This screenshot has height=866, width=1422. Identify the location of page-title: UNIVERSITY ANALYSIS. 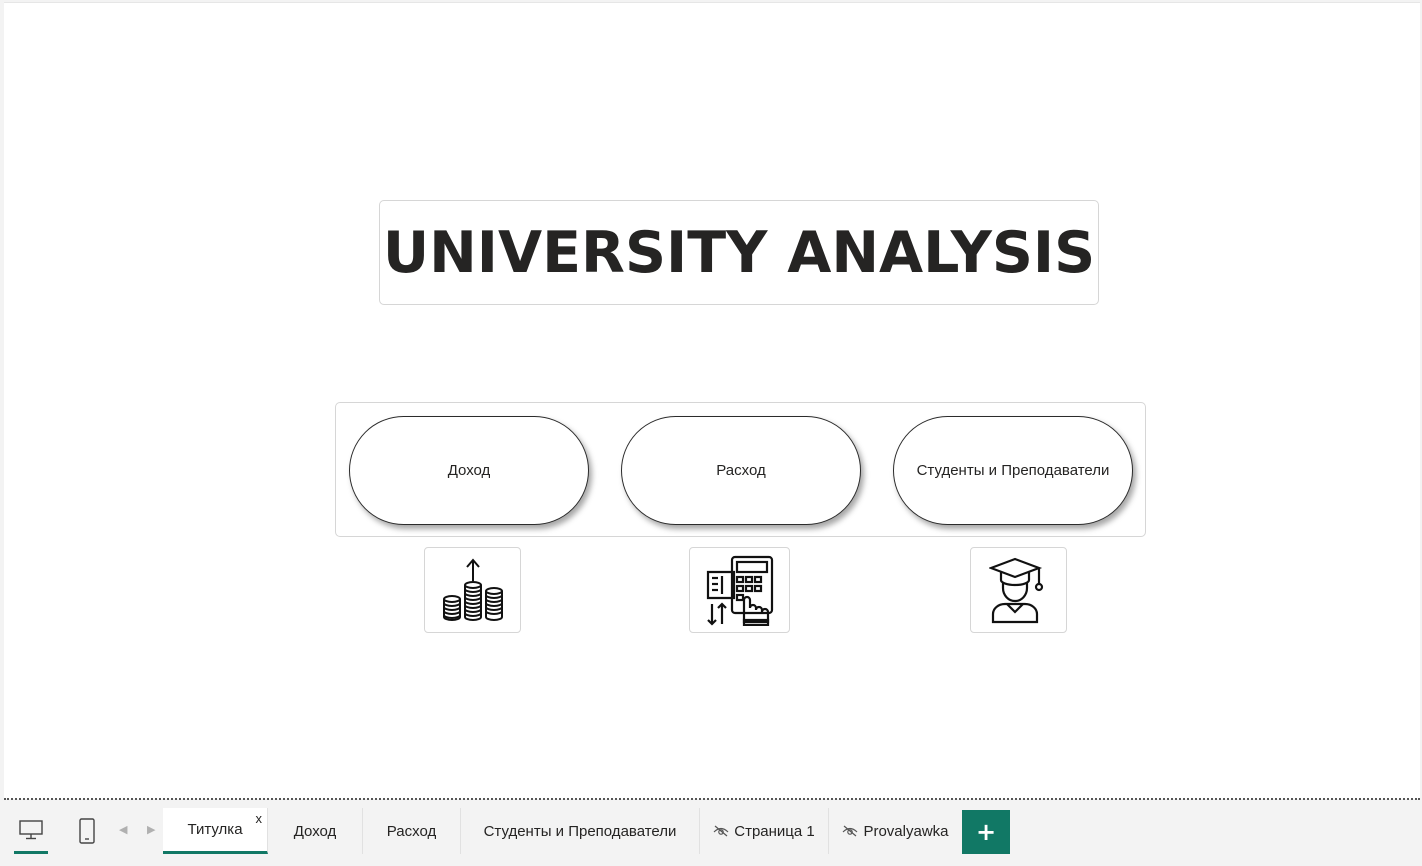
(739, 252).